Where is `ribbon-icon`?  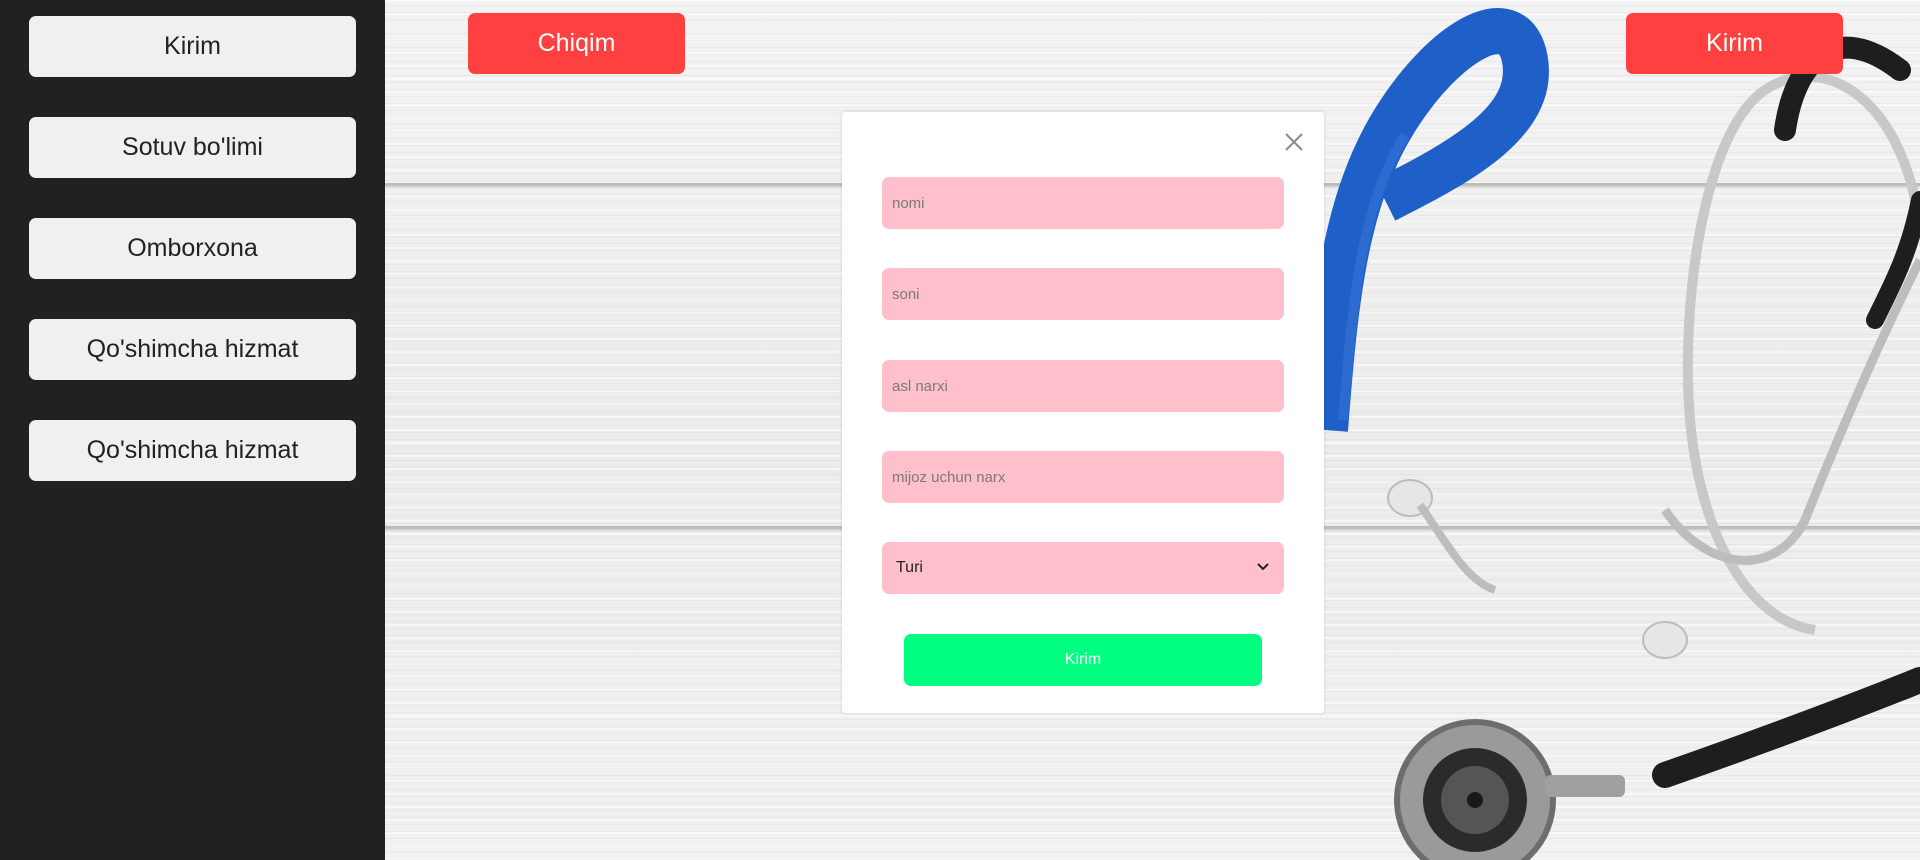 ribbon-icon is located at coordinates (1425, 220).